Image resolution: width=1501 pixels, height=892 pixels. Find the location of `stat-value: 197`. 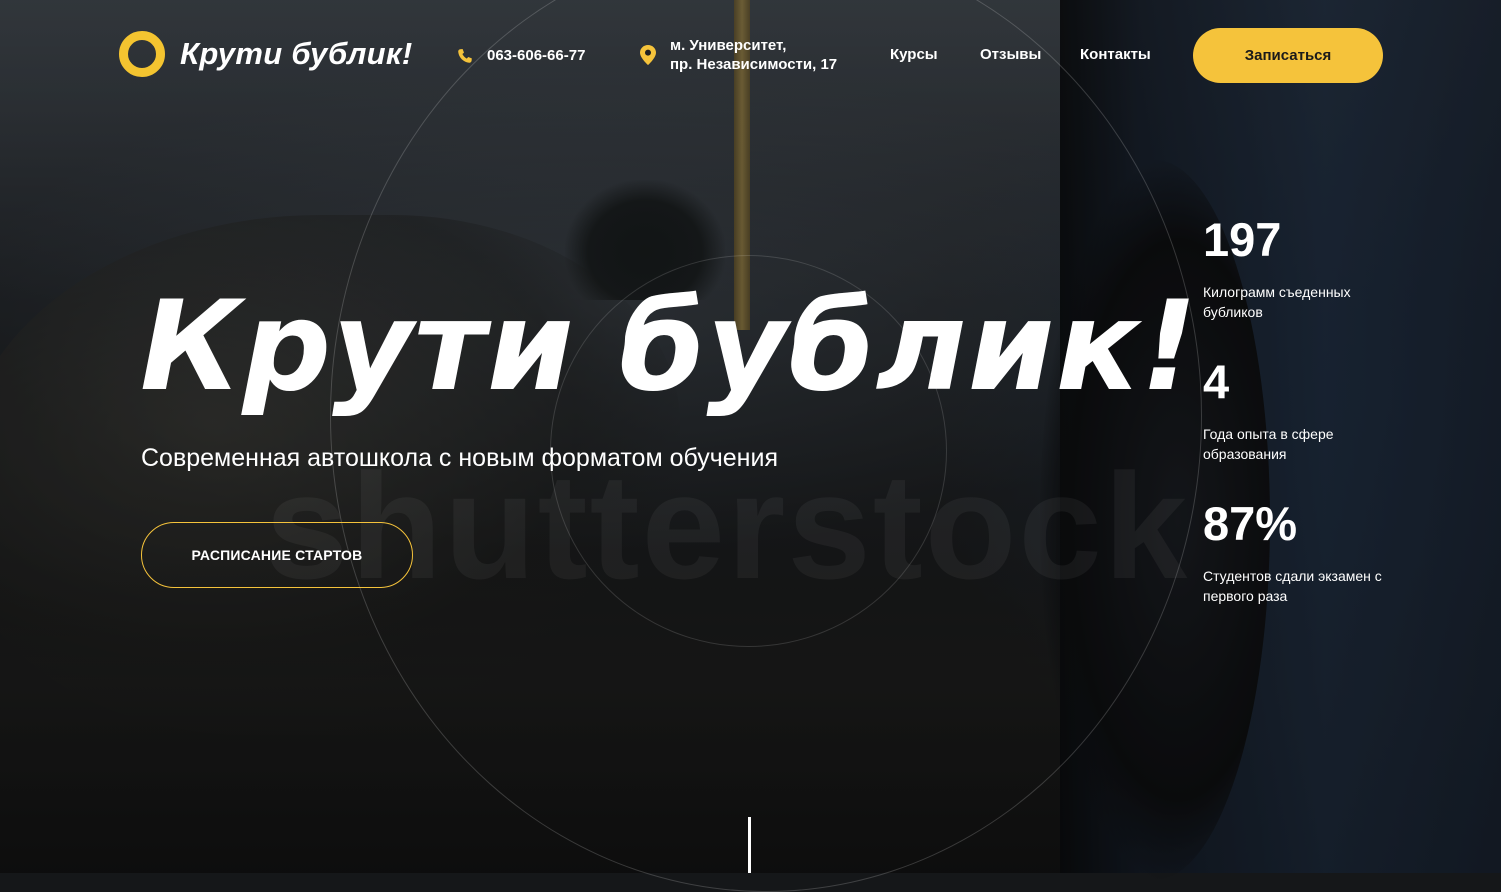

stat-value: 197 is located at coordinates (1242, 239).